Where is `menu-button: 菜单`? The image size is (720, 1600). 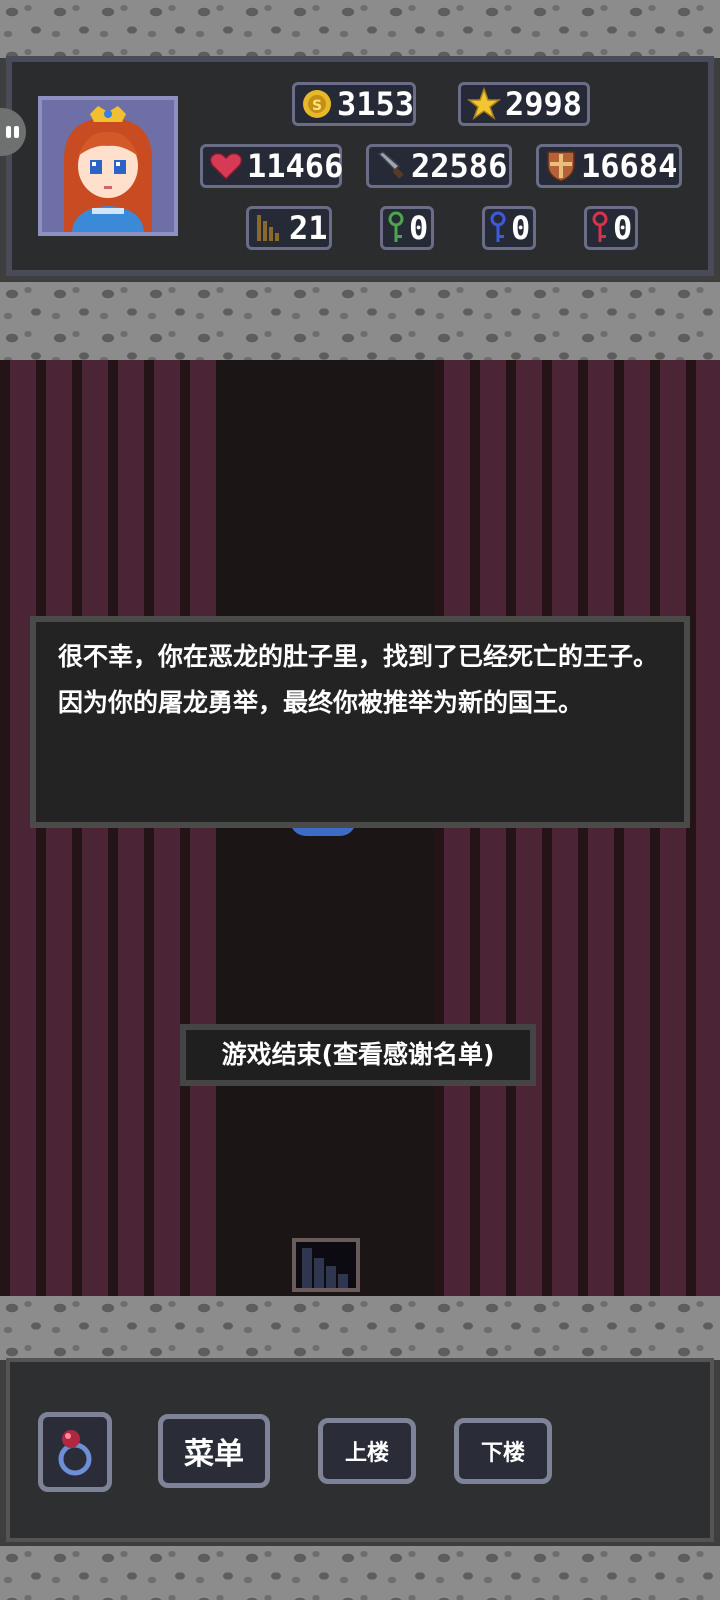 menu-button: 菜单 is located at coordinates (214, 1451).